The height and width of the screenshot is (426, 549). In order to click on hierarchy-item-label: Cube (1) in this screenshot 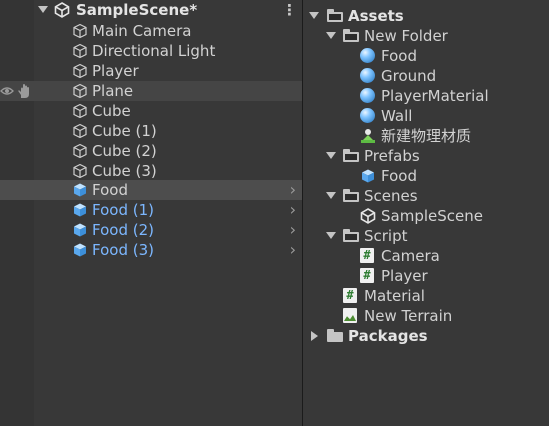, I will do `click(124, 131)`.